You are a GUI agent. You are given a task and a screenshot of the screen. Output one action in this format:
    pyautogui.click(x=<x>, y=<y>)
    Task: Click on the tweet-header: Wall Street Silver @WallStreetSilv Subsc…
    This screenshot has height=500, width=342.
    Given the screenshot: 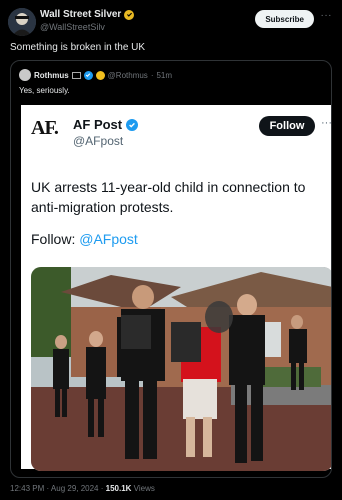 What is the action you would take?
    pyautogui.click(x=171, y=22)
    